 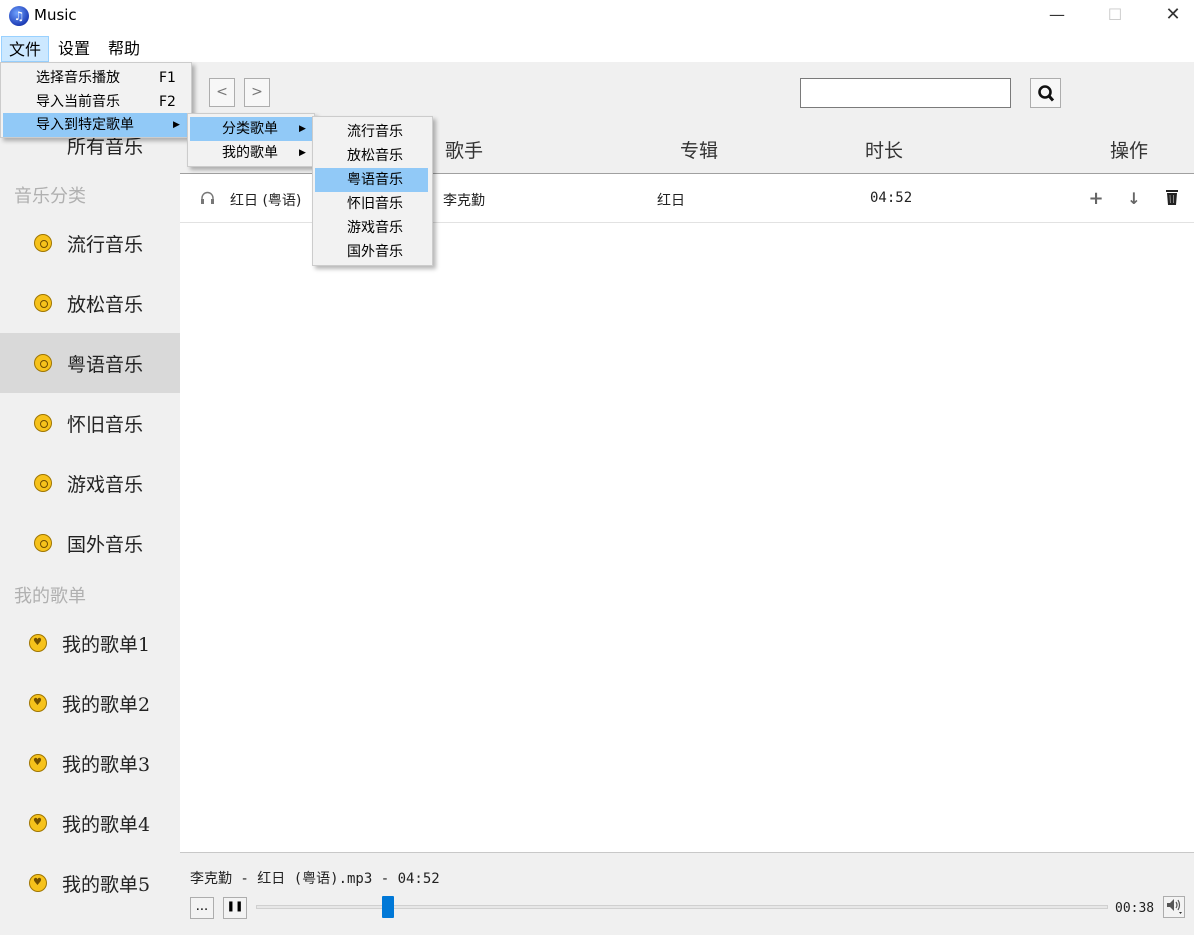 I want to click on menu-item-label: 导入到特定歌单, so click(x=85, y=125).